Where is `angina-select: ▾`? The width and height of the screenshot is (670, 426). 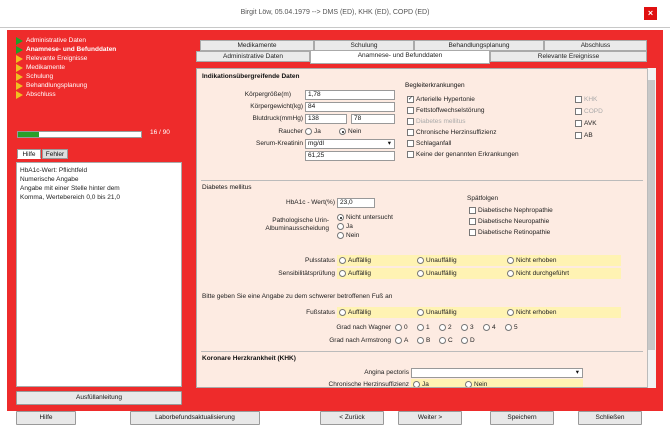
angina-select: ▾ is located at coordinates (497, 373).